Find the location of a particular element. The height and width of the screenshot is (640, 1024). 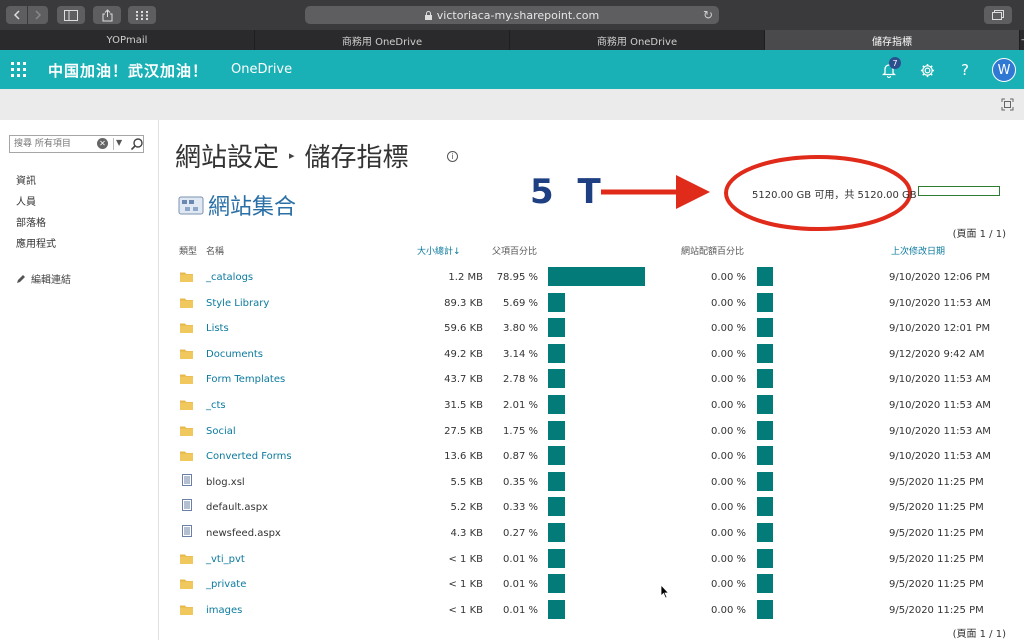

site-collection-label: 網站集合 is located at coordinates (252, 205).